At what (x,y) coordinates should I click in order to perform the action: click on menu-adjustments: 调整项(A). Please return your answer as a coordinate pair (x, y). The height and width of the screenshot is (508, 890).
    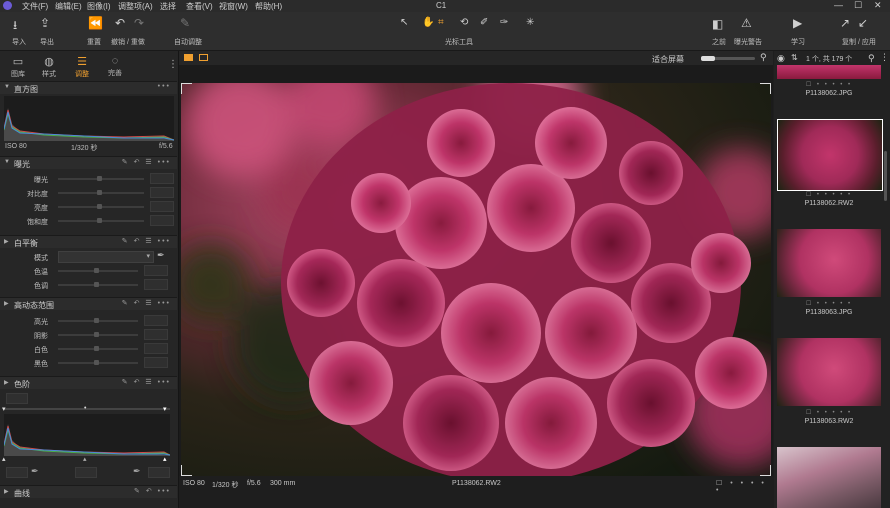
    Looking at the image, I should click on (135, 6).